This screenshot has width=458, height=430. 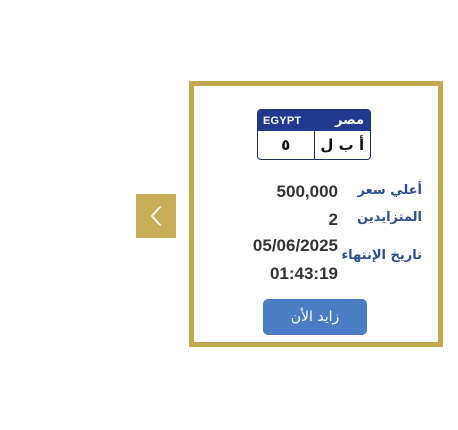 I want to click on plate-country-english: EGYPT, so click(x=282, y=120).